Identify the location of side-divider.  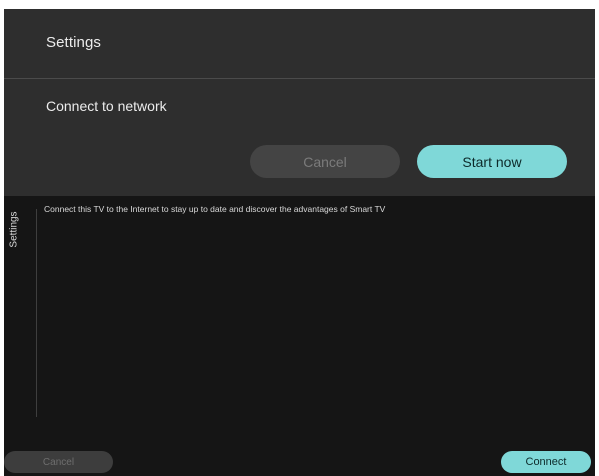
(36, 313).